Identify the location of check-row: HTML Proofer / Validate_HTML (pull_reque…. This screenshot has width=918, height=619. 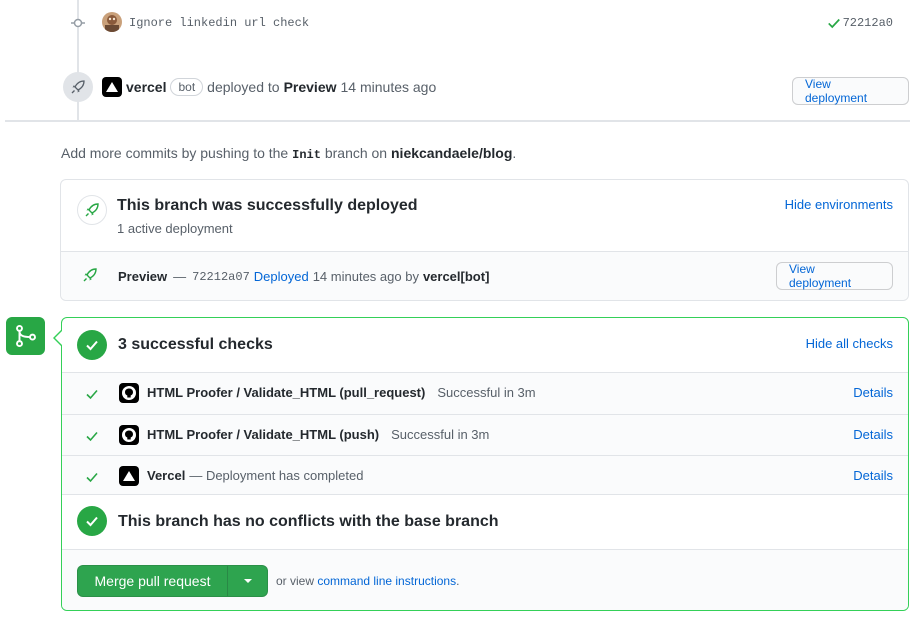
(485, 393).